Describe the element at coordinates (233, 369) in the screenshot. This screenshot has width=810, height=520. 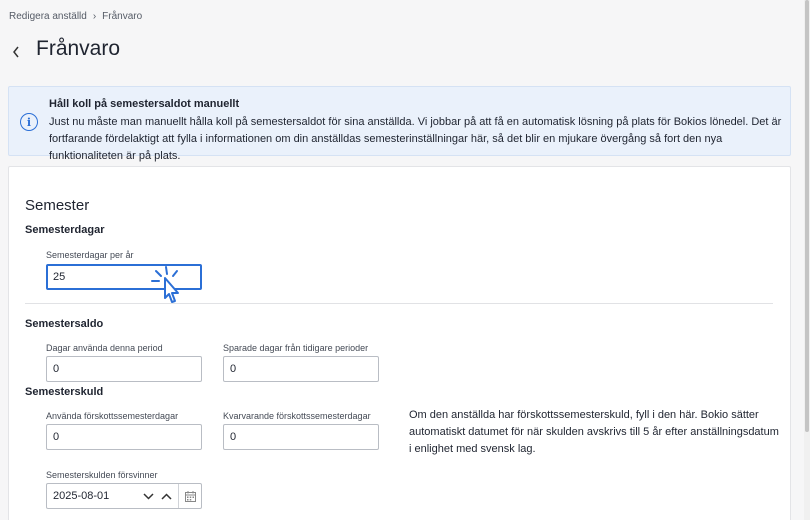
I see `saved-days-value: 0` at that location.